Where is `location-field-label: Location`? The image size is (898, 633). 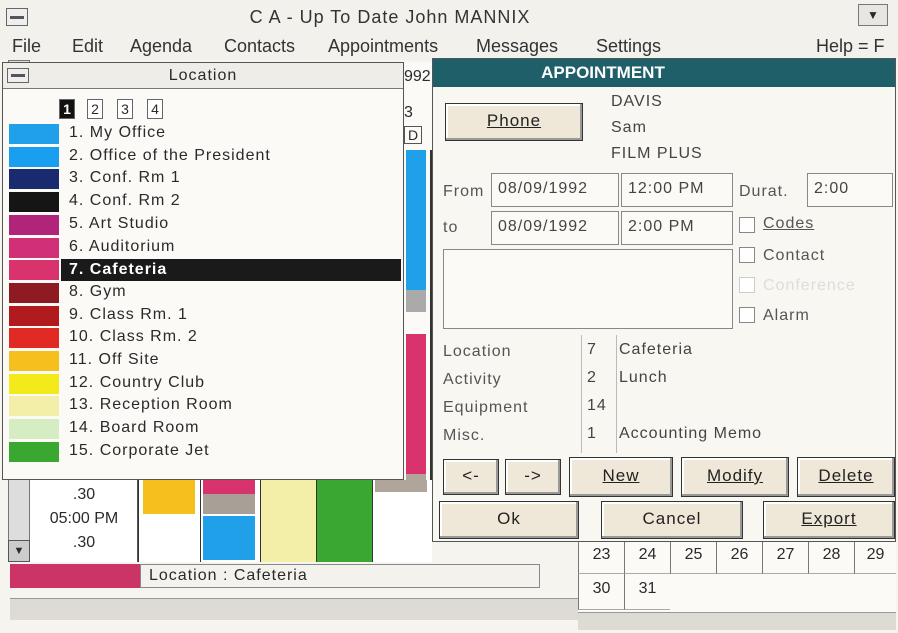 location-field-label: Location is located at coordinates (477, 351).